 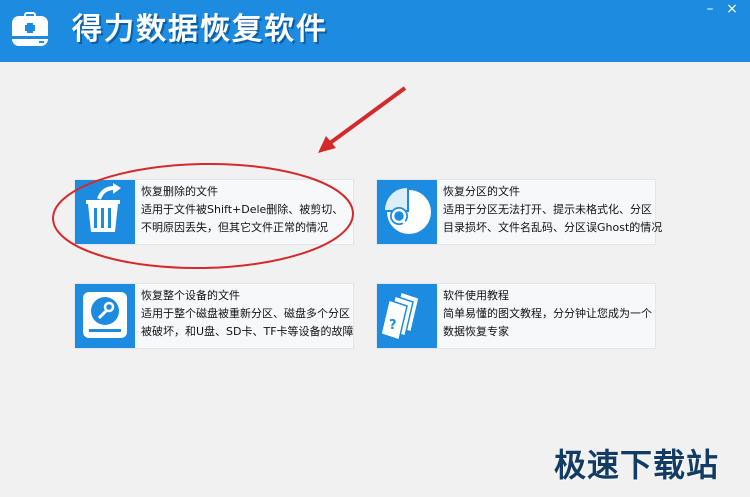 What do you see at coordinates (190, 295) in the screenshot?
I see `card-title: 恢复整个设备的文件` at bounding box center [190, 295].